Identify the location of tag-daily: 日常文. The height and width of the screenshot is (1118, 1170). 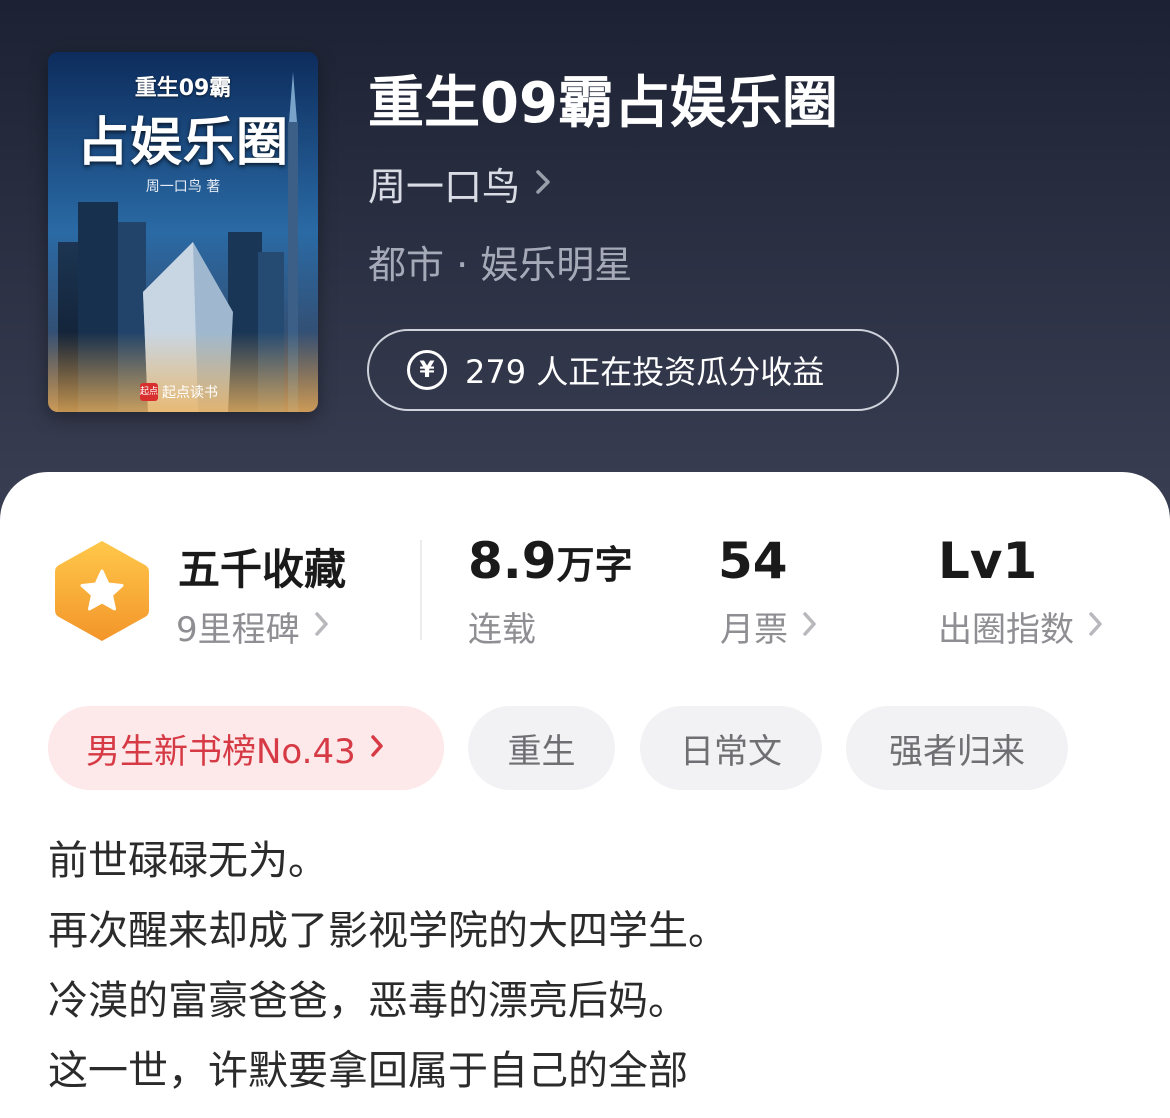
(731, 748).